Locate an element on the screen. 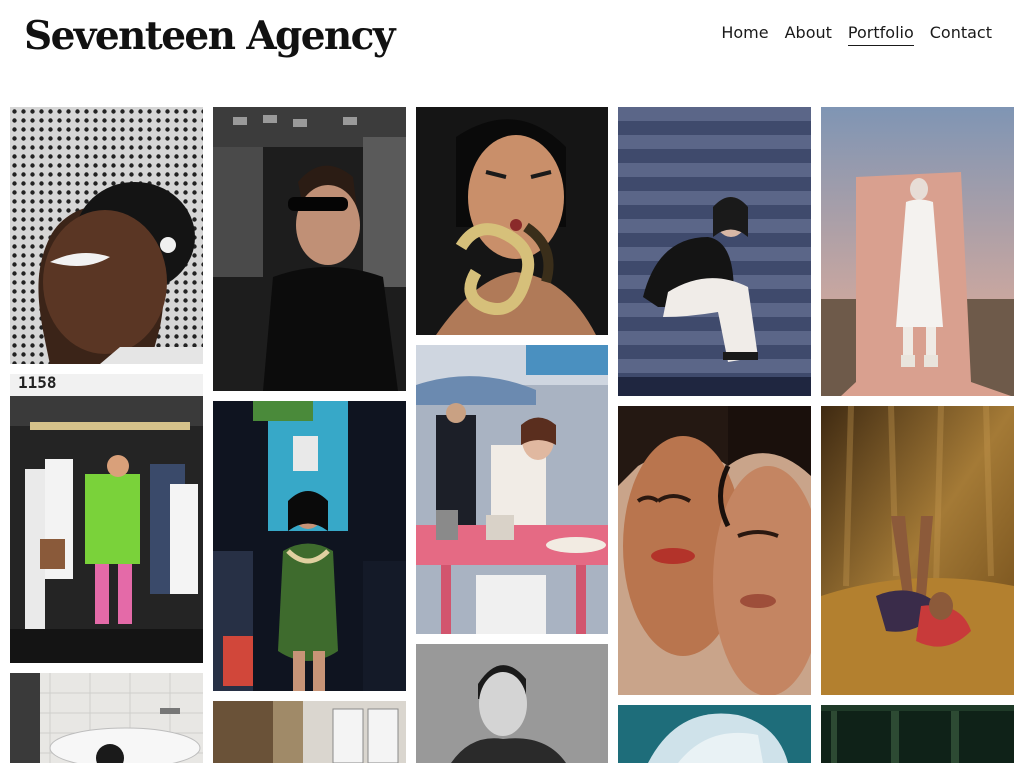 The height and width of the screenshot is (763, 1023). site-title: Seventeen Agency is located at coordinates (209, 36).